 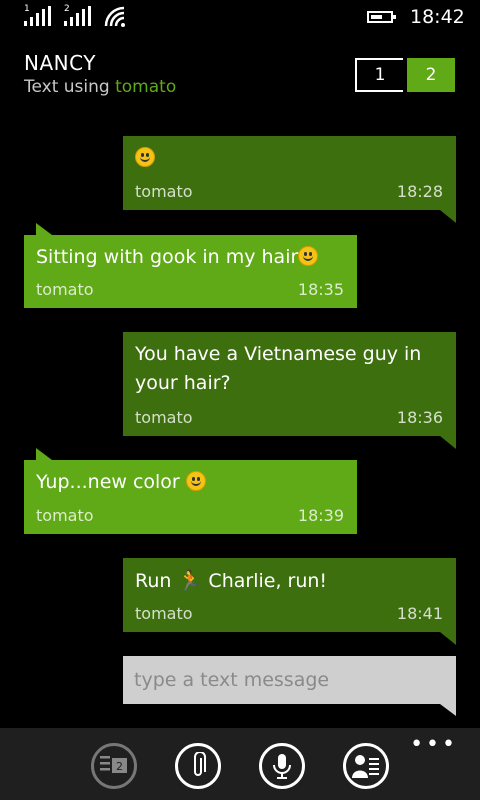 I want to click on message-meta: tomato 18:39, so click(x=190, y=515).